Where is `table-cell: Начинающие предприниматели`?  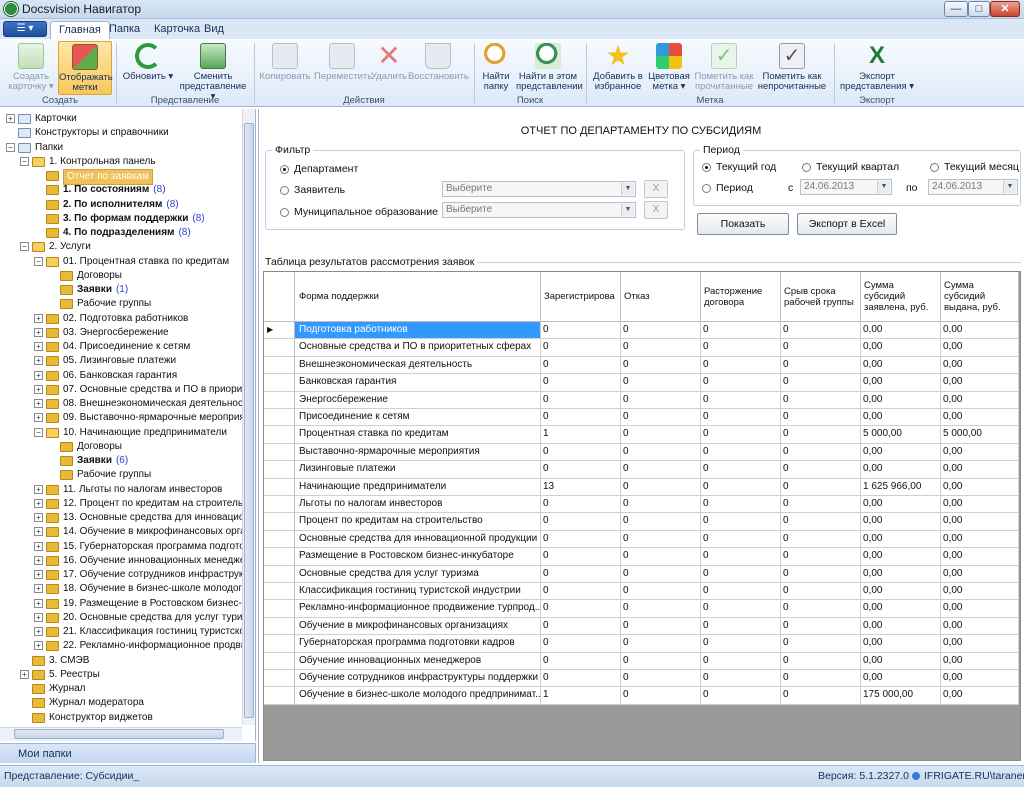
table-cell: Начинающие предприниматели is located at coordinates (418, 487).